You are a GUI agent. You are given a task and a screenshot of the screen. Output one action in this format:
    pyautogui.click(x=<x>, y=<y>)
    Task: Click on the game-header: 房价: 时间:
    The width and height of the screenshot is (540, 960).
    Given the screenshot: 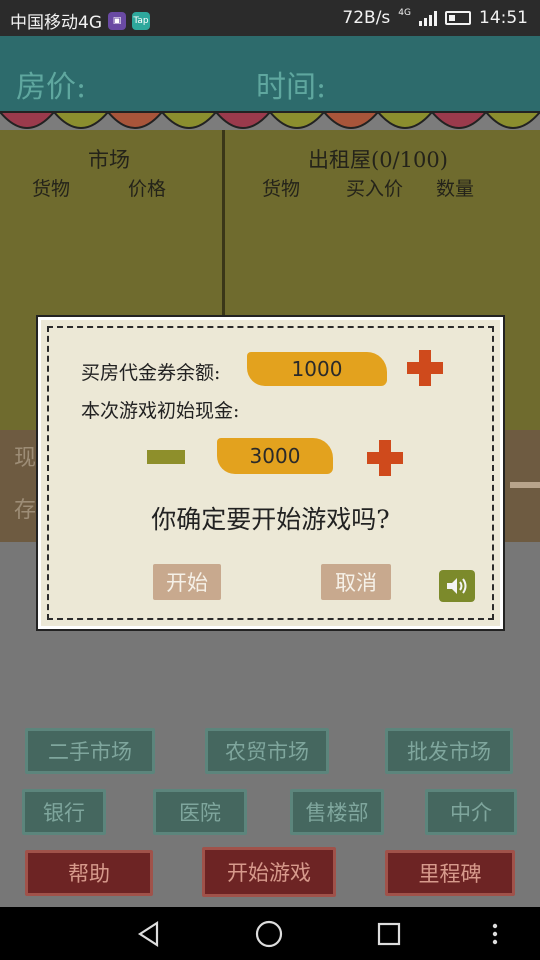 What is the action you would take?
    pyautogui.click(x=270, y=75)
    